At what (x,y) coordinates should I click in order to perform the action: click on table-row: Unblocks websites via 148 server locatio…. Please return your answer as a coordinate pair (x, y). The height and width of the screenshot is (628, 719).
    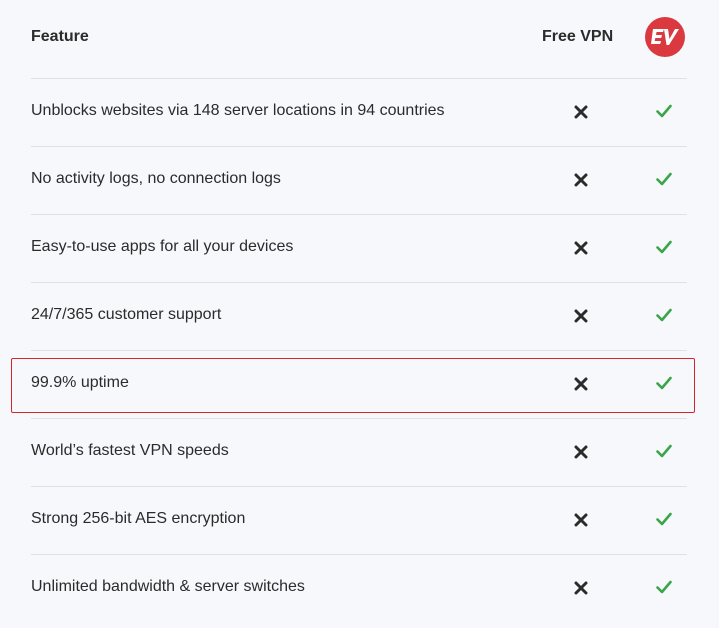
    Looking at the image, I should click on (359, 113).